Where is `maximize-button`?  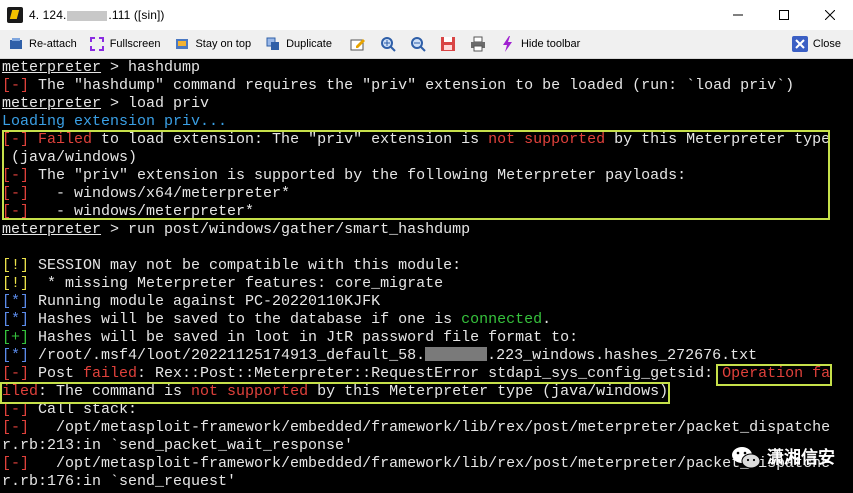
maximize-button is located at coordinates (784, 15).